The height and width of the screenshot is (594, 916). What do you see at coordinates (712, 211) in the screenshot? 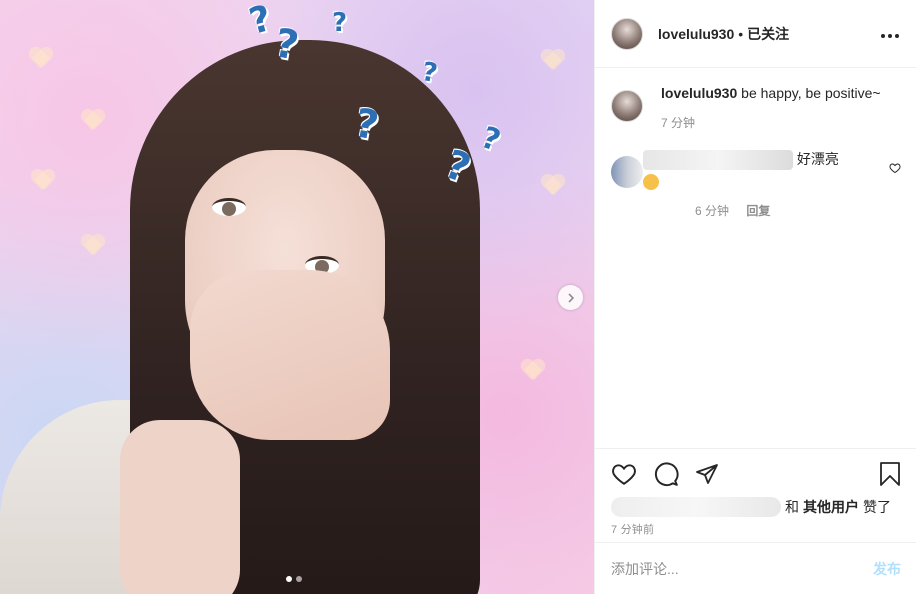
I see `comment-time: 6 分钟` at bounding box center [712, 211].